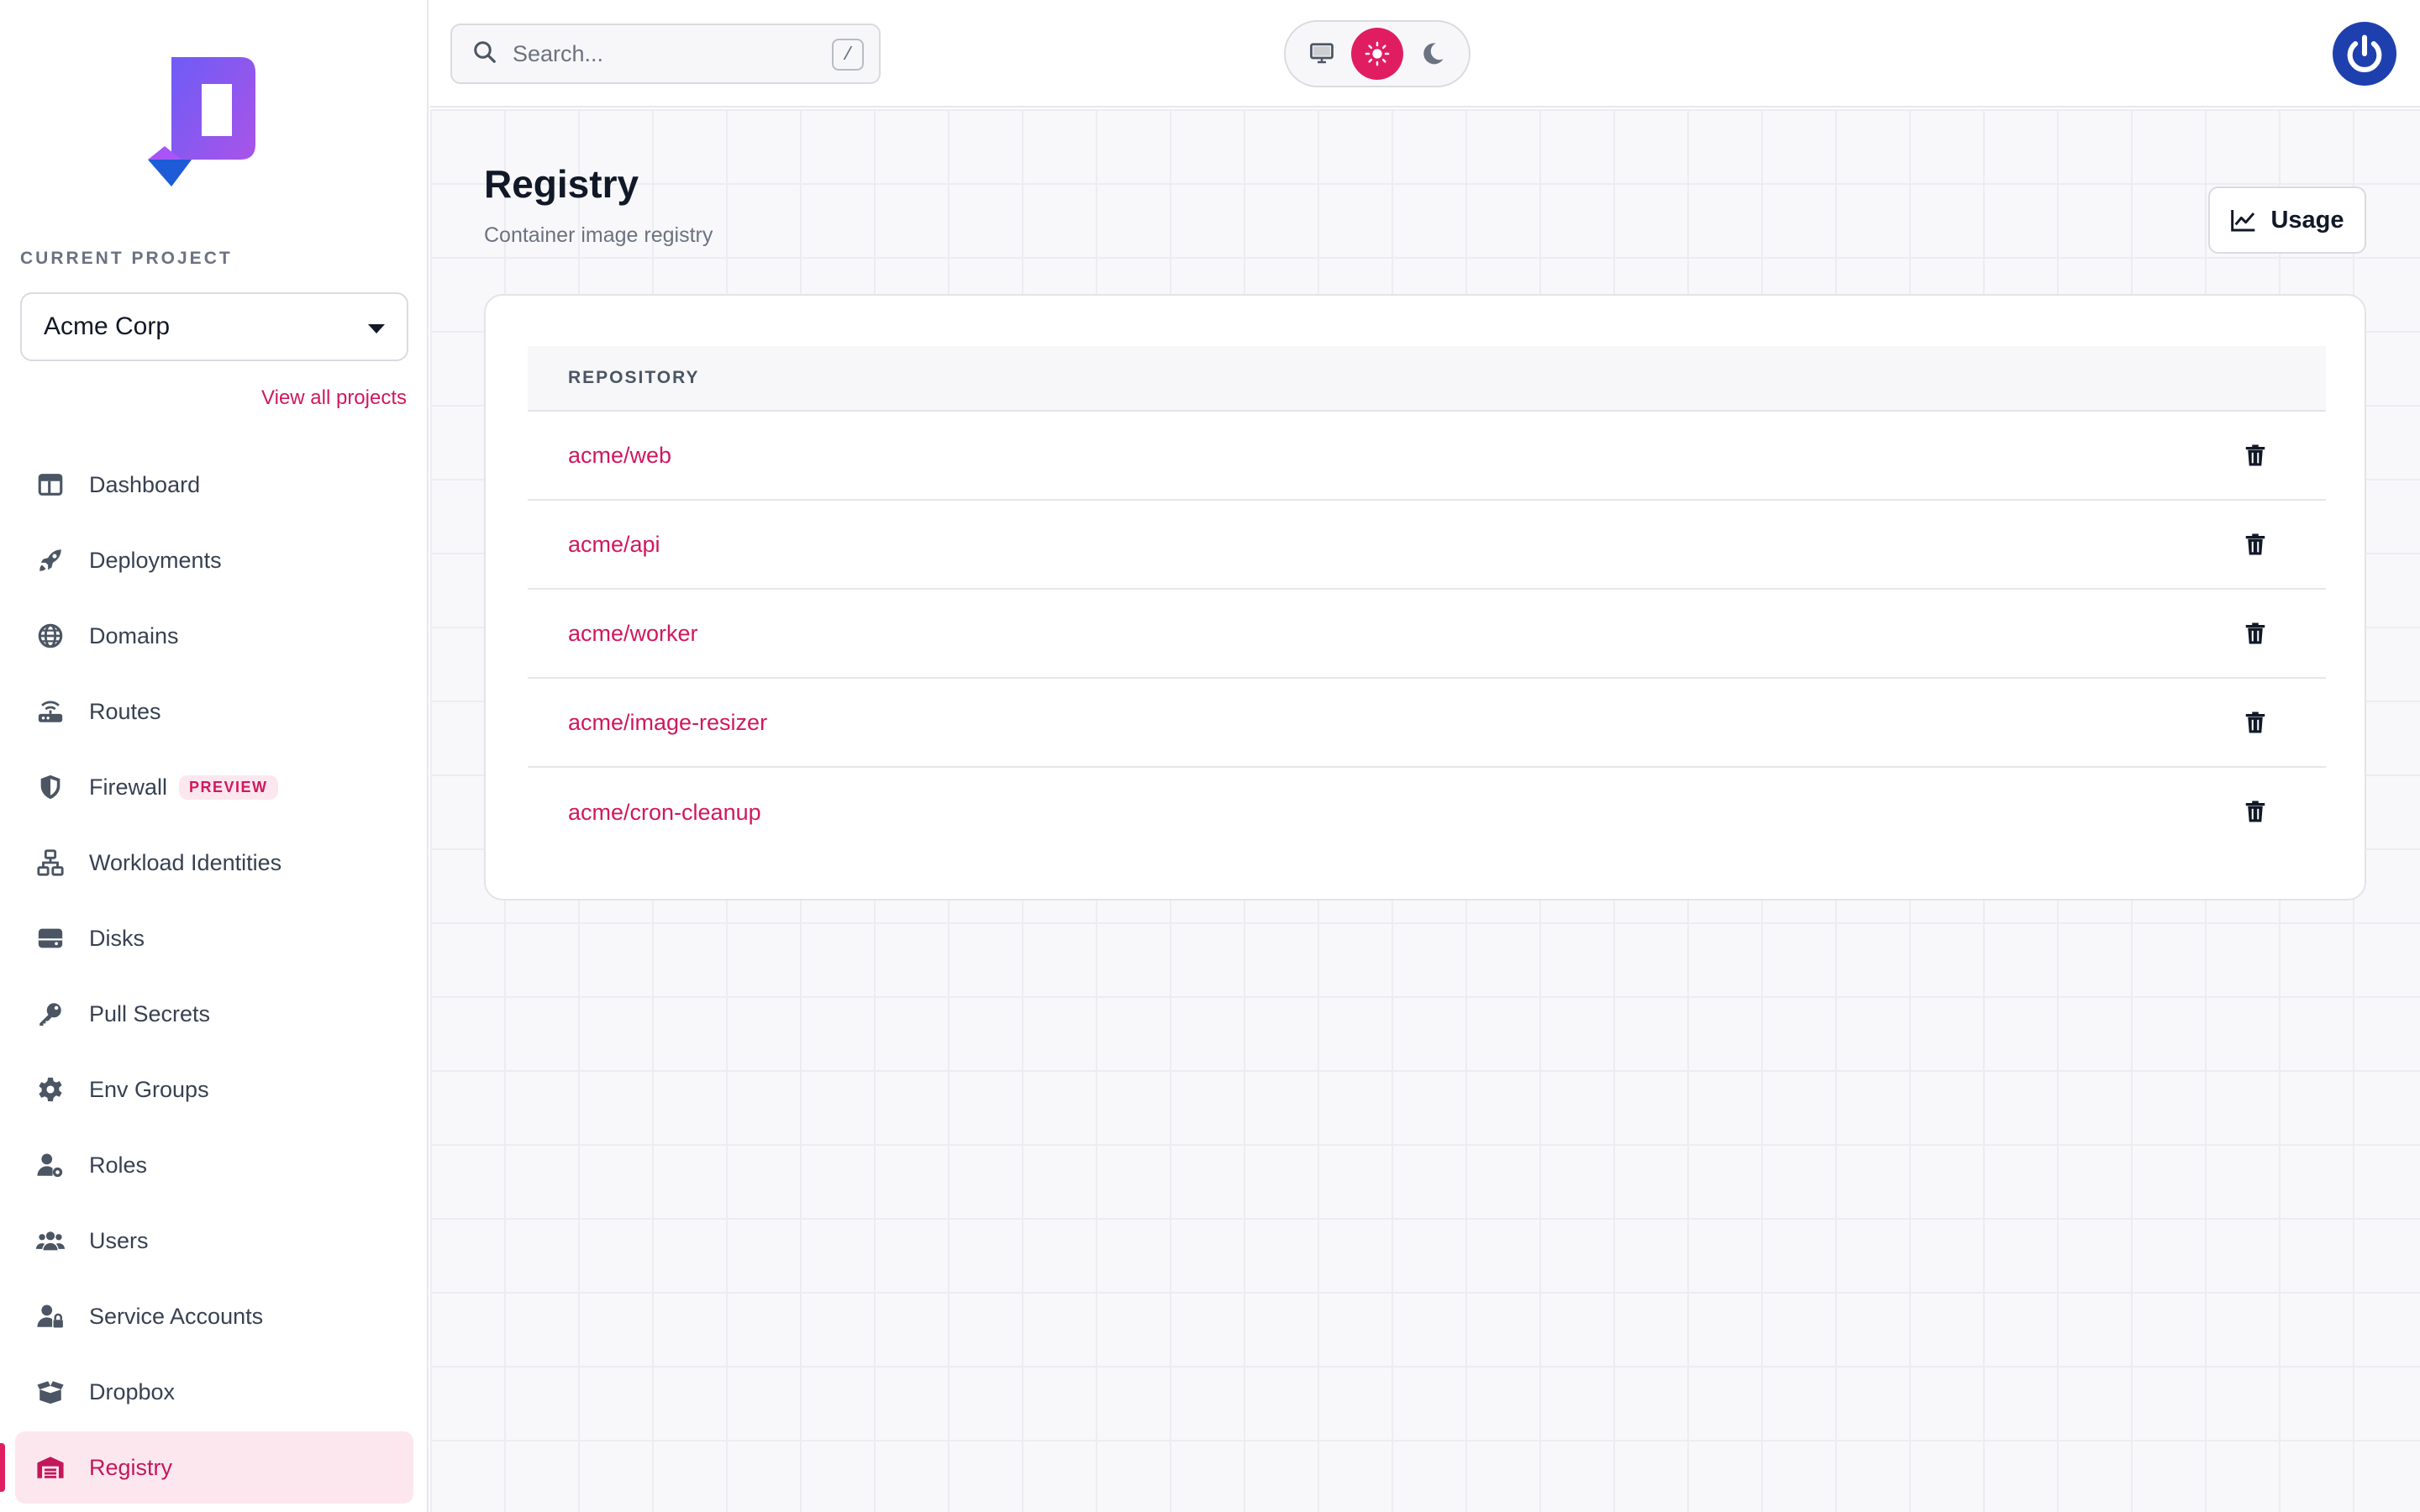  Describe the element at coordinates (619, 456) in the screenshot. I see `repository-link: acme/web` at that location.